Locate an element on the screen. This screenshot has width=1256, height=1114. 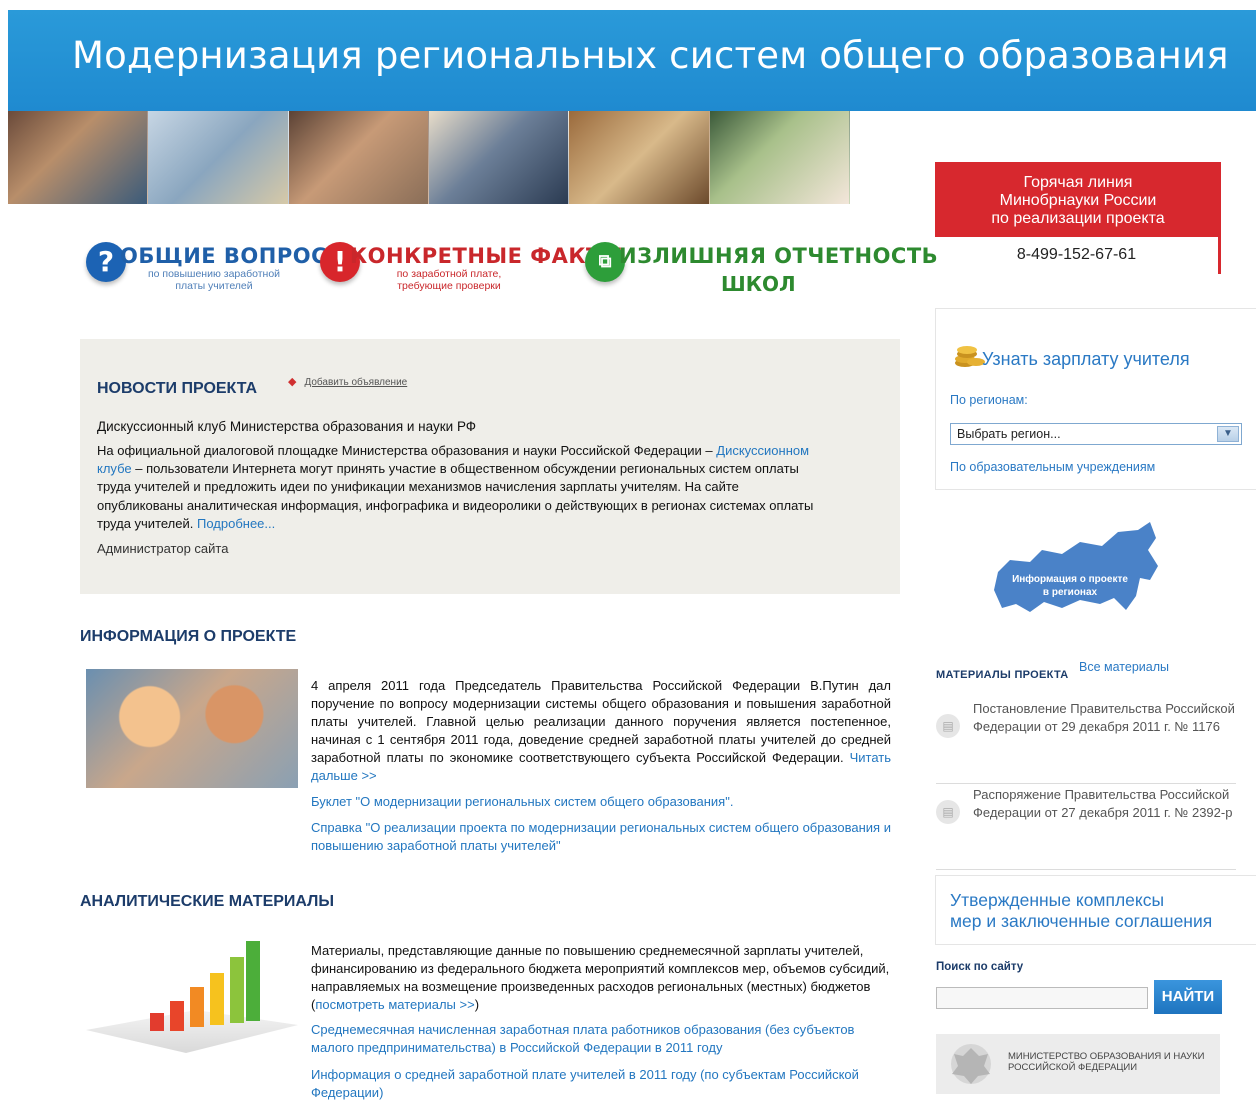
region-select: Выбрать регион... ▼ is located at coordinates (1096, 434).